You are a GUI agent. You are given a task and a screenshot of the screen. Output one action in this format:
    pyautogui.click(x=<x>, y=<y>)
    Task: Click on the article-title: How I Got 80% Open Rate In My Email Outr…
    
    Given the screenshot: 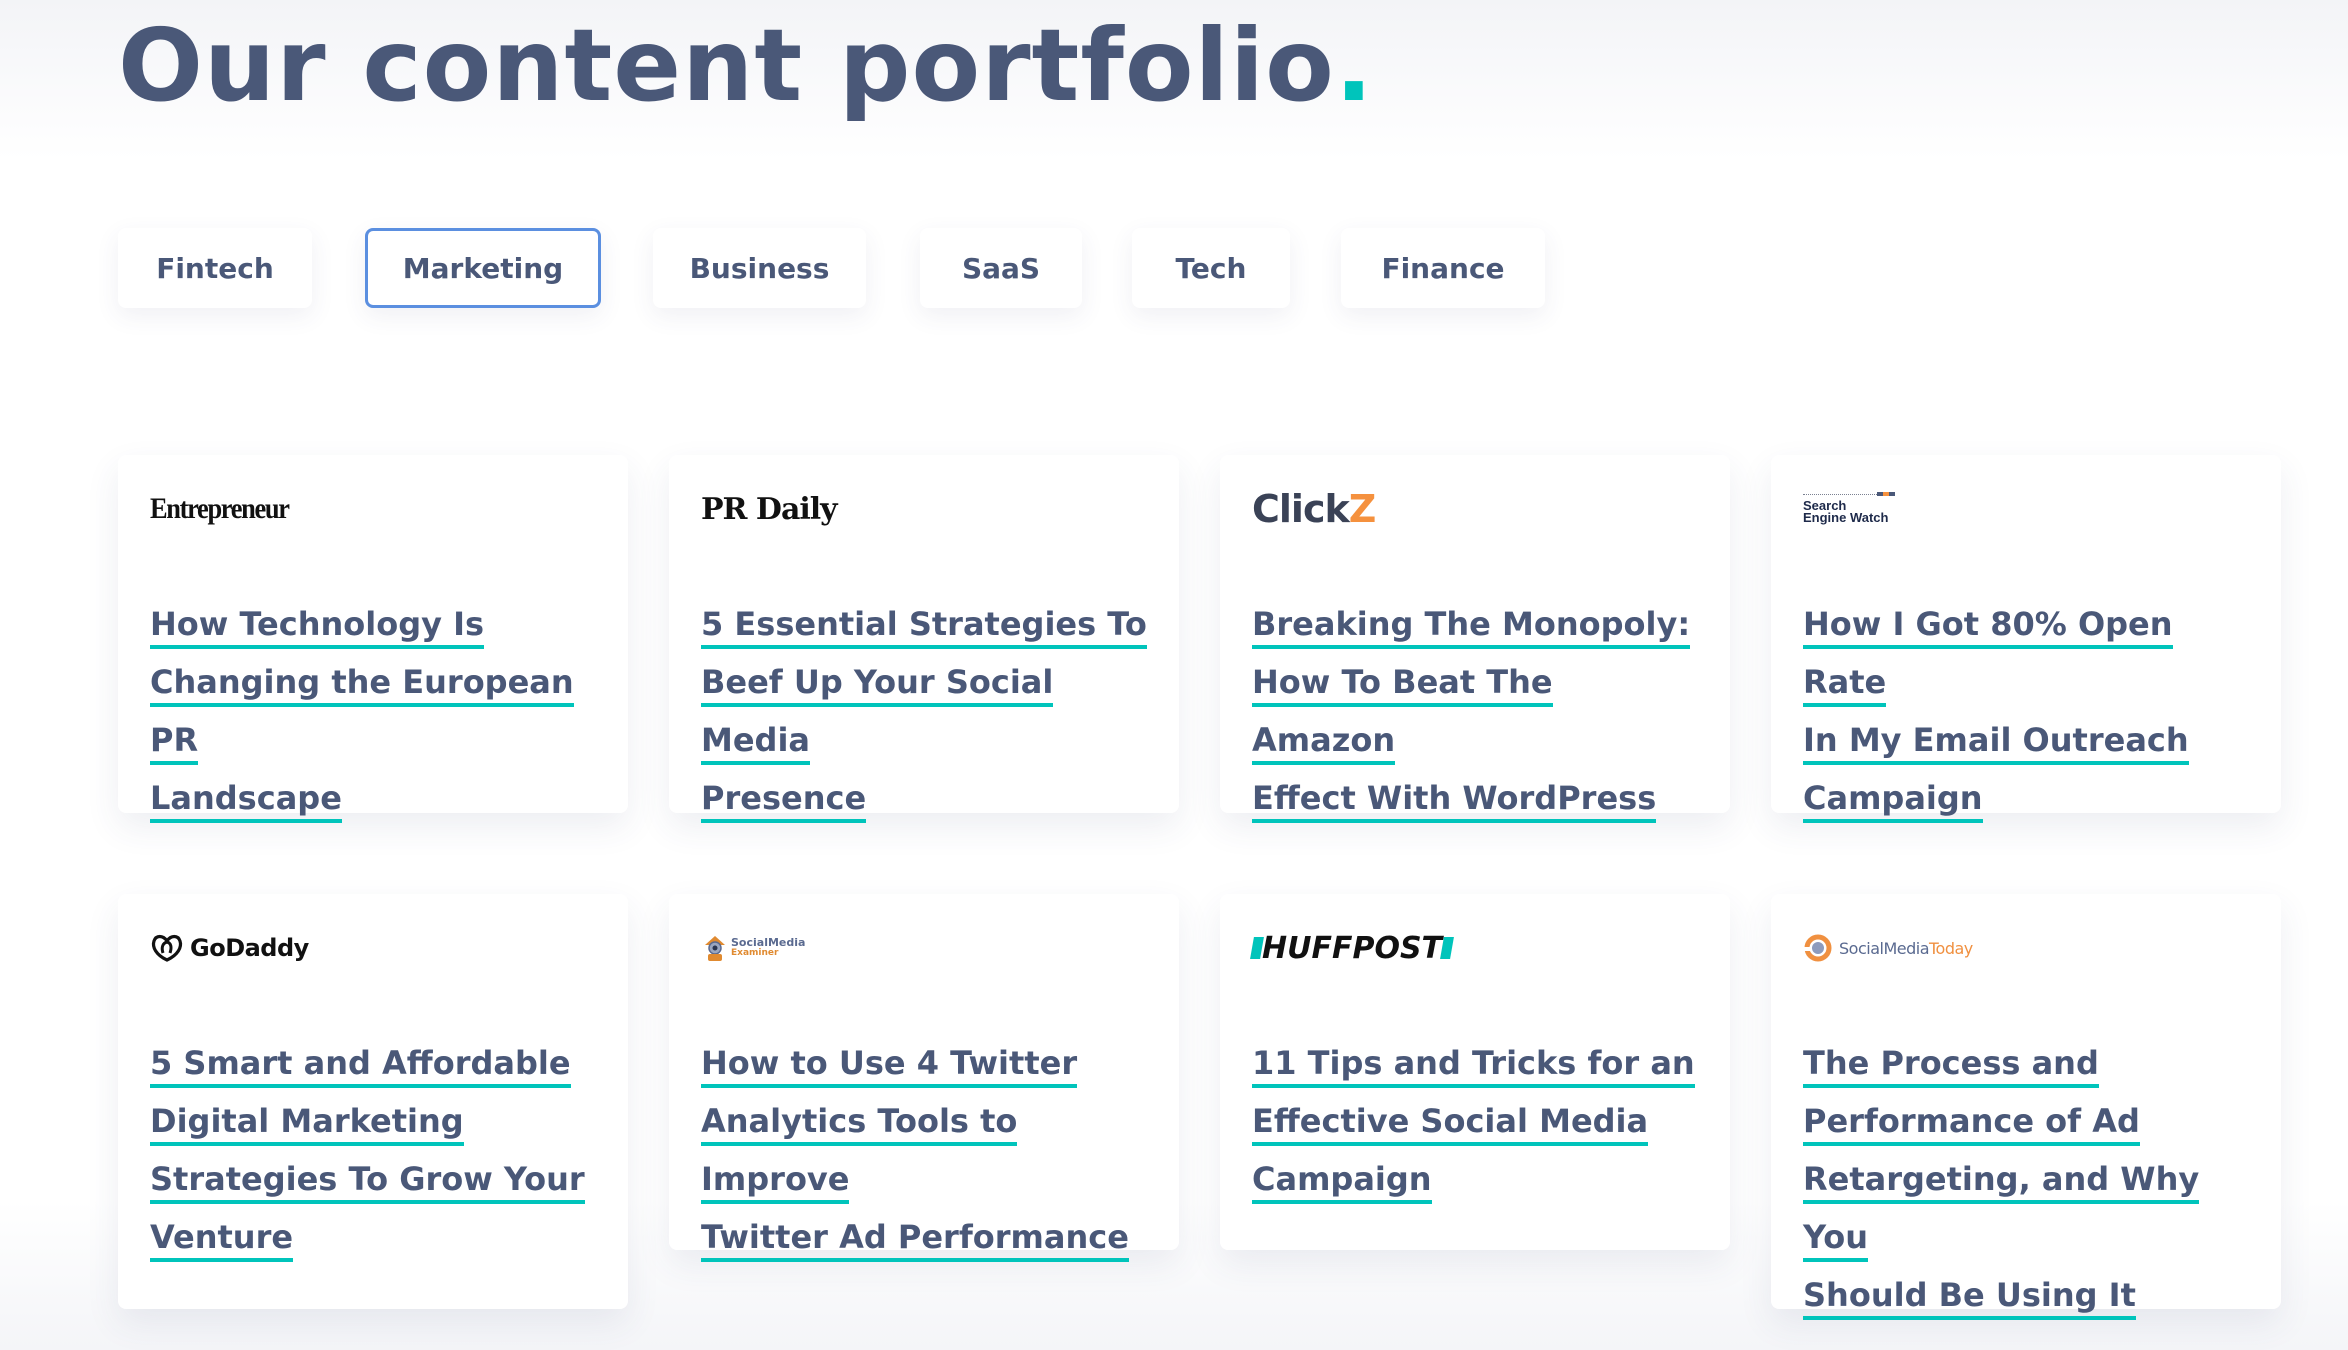 What is the action you would take?
    pyautogui.click(x=2027, y=711)
    